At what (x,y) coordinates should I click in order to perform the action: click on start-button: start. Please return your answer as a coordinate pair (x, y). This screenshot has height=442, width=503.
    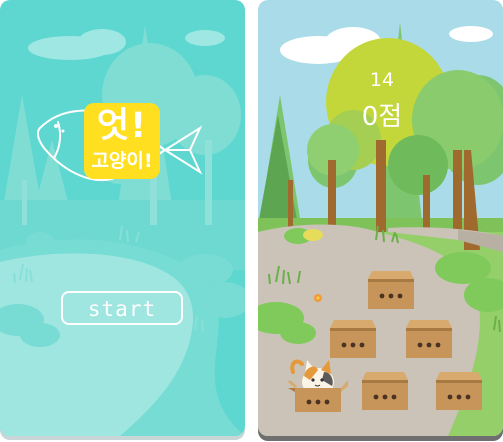
    Looking at the image, I should click on (122, 308).